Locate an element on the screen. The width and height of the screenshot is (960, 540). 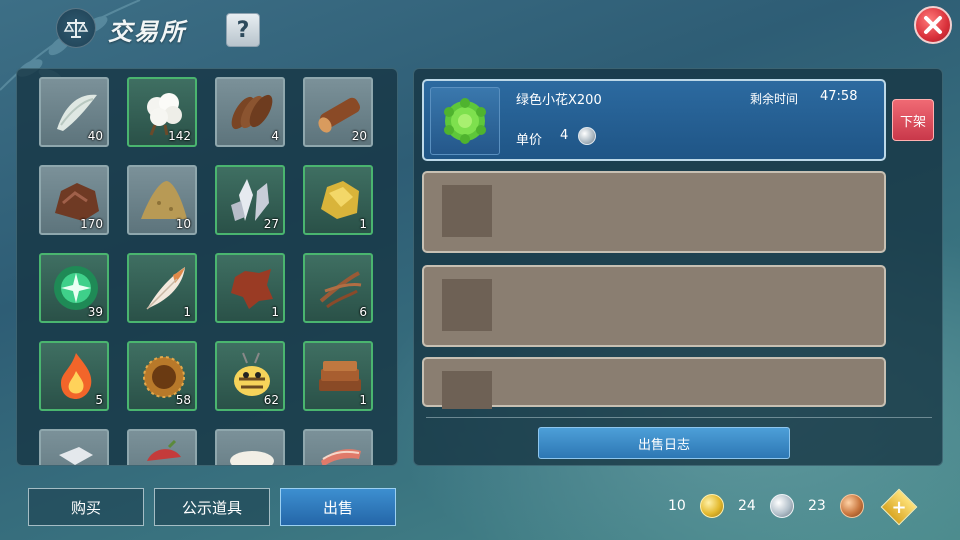
inventory-slot: 5 is located at coordinates (74, 376).